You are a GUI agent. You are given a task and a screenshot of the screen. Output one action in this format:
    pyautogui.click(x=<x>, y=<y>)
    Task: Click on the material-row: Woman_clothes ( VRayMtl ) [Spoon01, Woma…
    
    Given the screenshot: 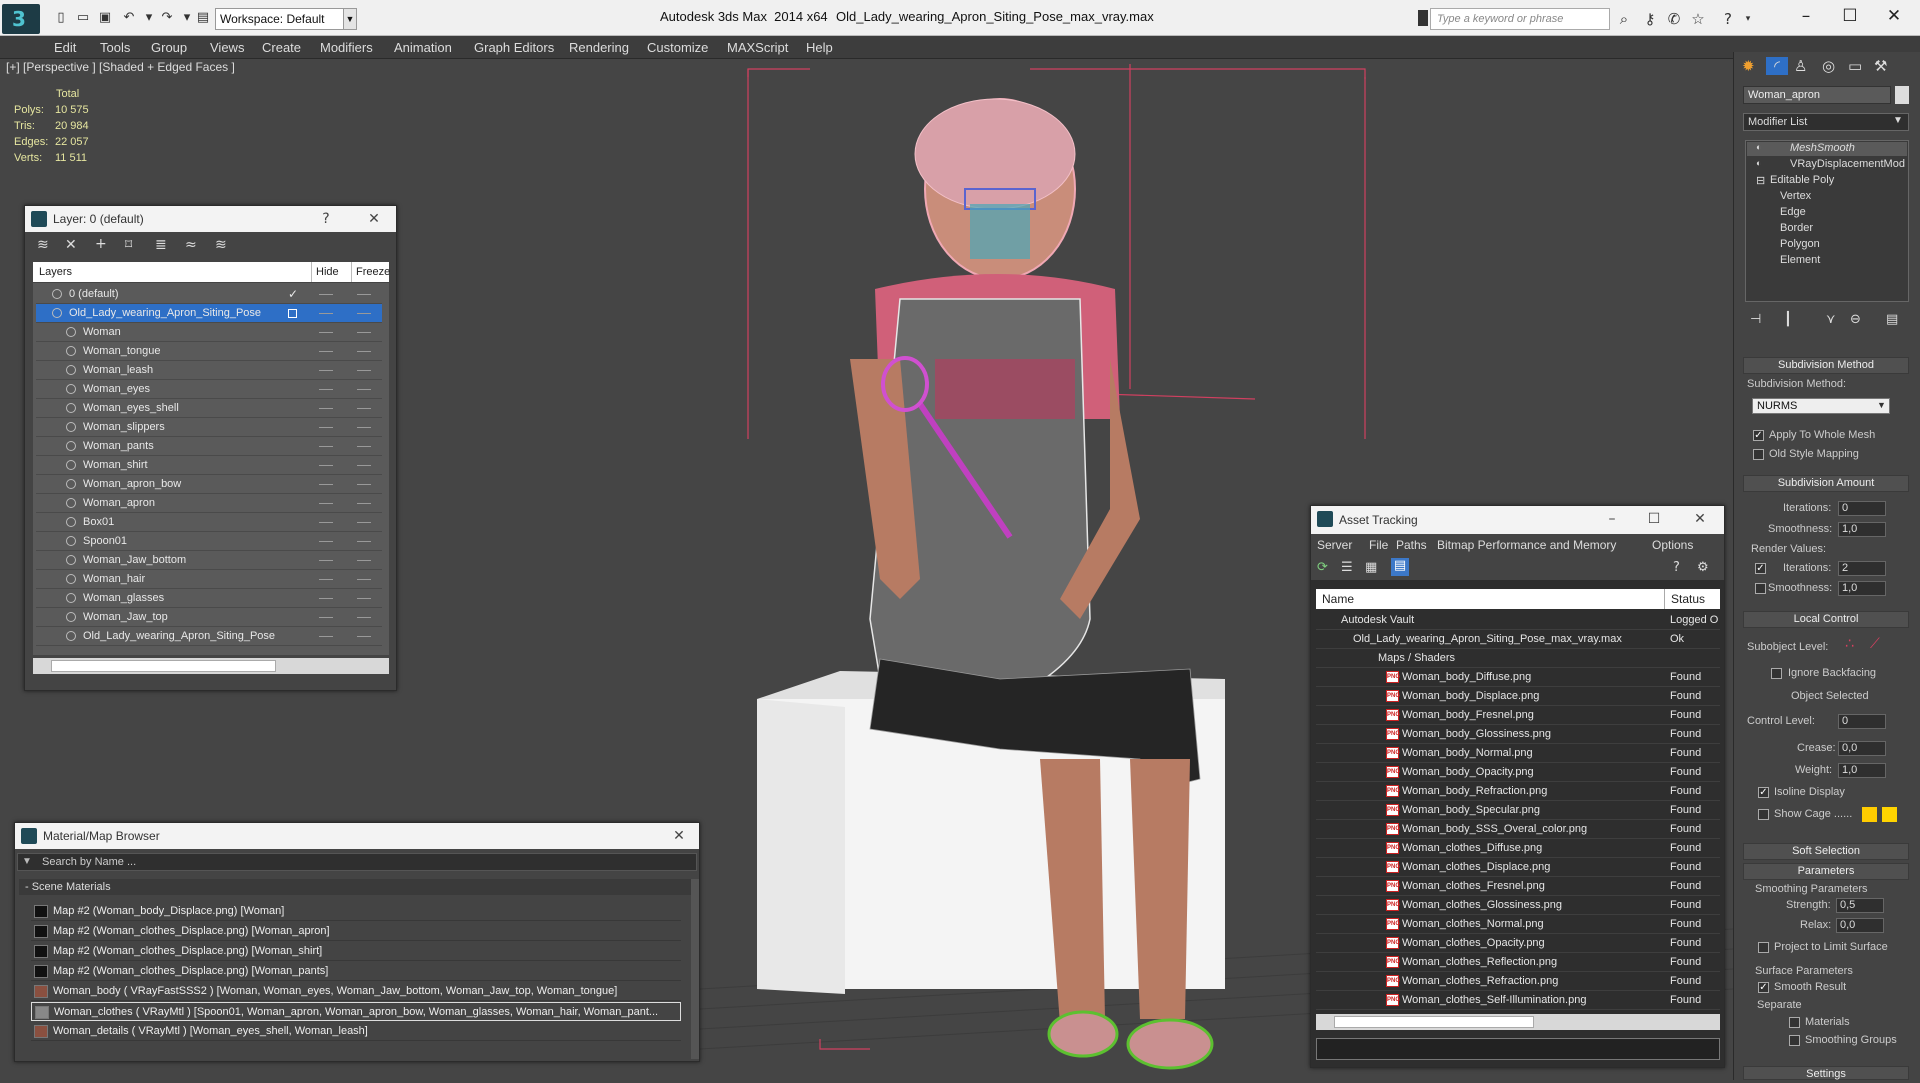 What is the action you would take?
    pyautogui.click(x=356, y=1011)
    